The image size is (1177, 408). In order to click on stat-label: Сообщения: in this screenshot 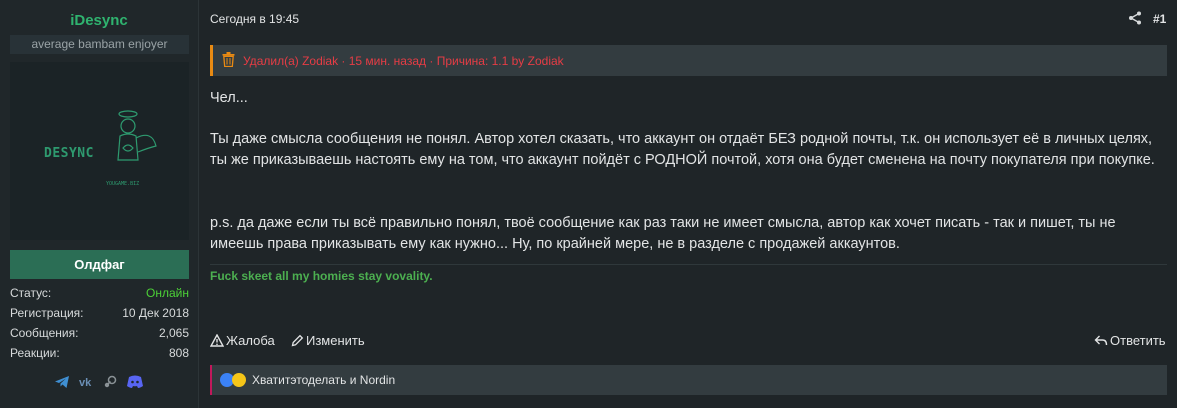, I will do `click(44, 333)`.